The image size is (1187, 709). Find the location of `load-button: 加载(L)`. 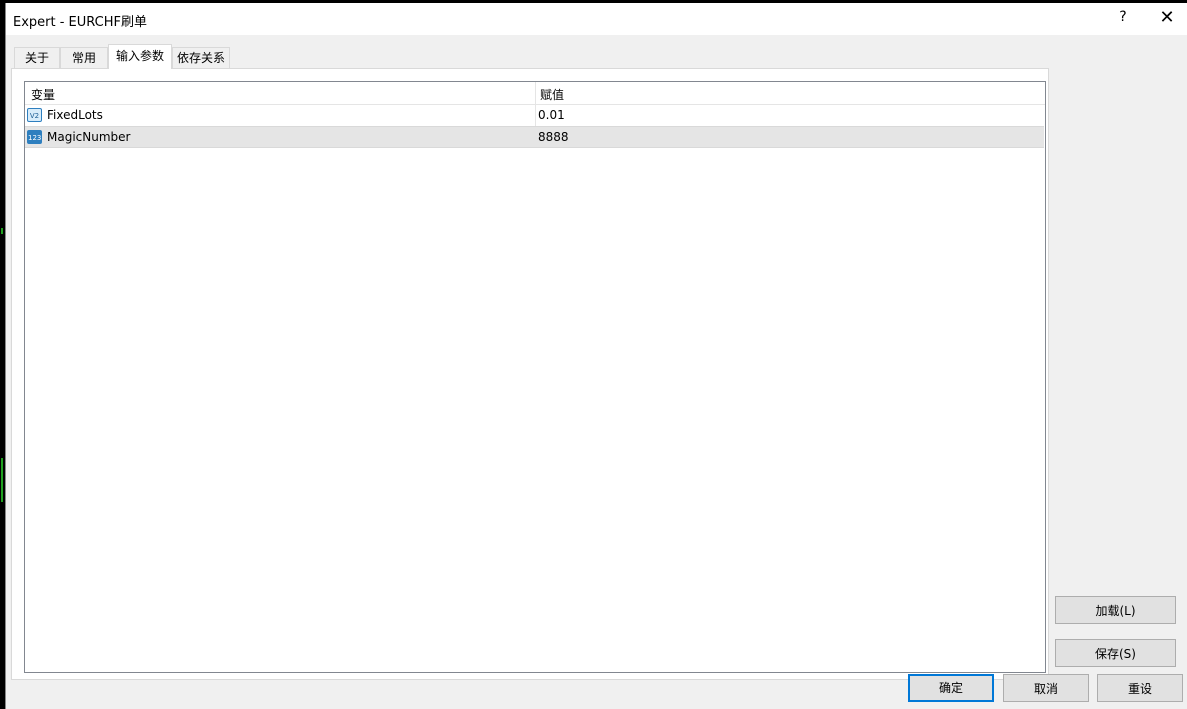

load-button: 加载(L) is located at coordinates (1115, 610).